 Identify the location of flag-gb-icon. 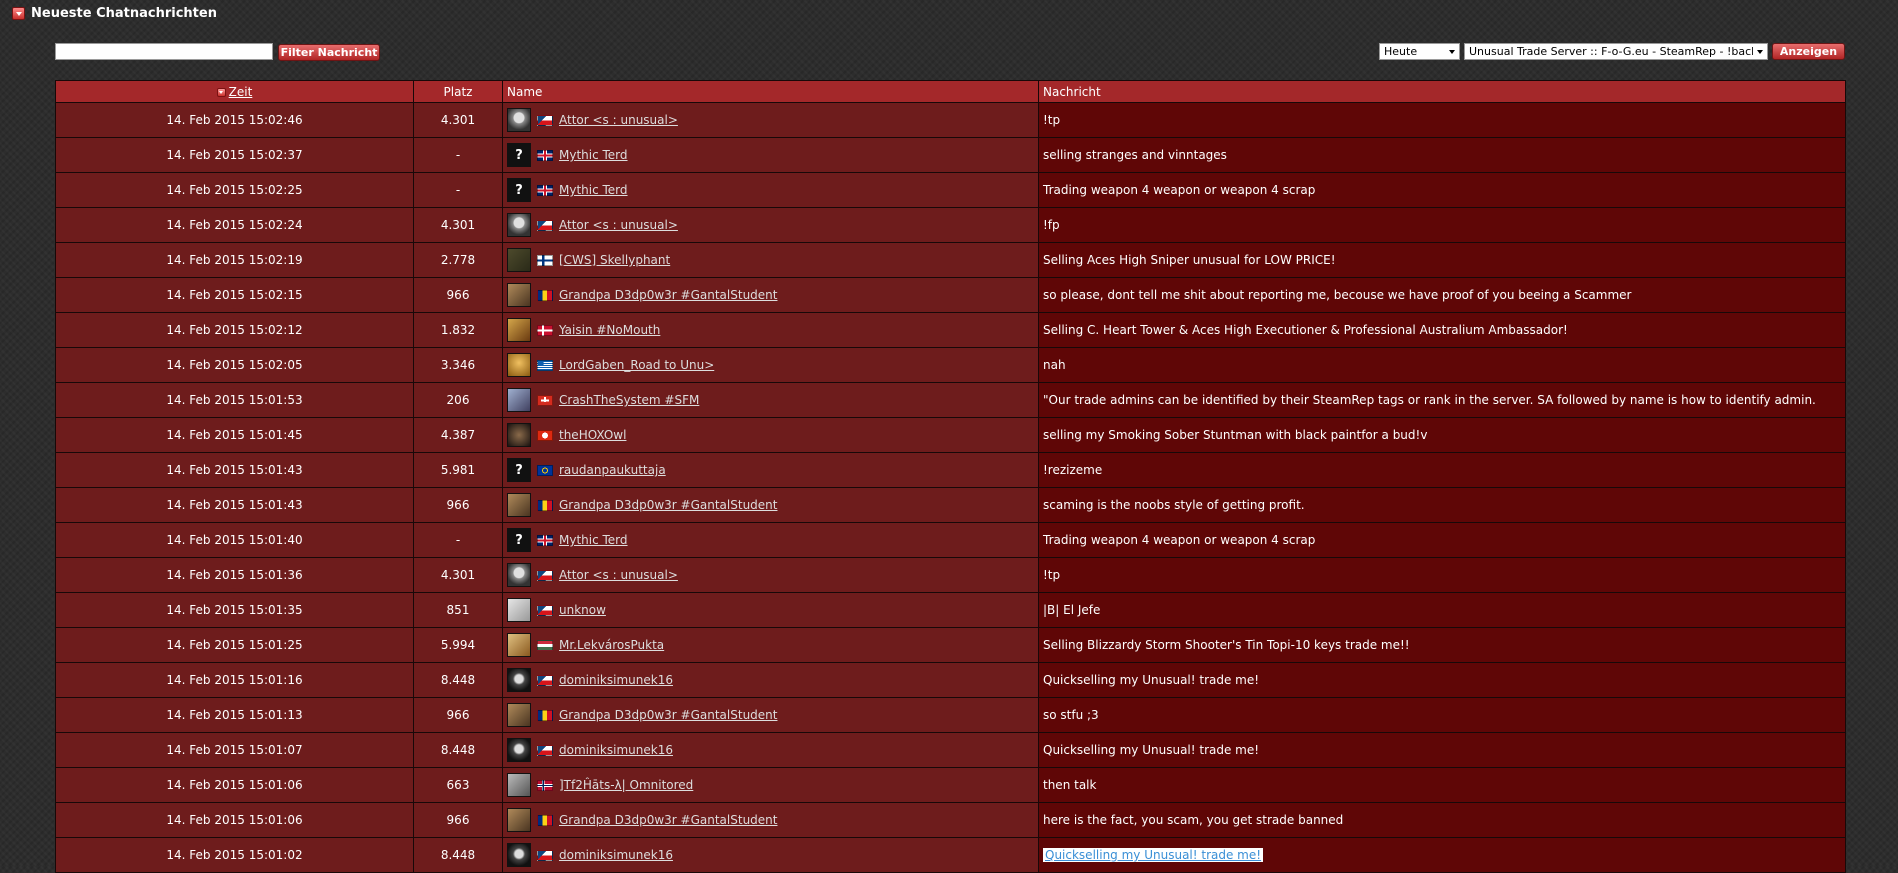
(545, 540).